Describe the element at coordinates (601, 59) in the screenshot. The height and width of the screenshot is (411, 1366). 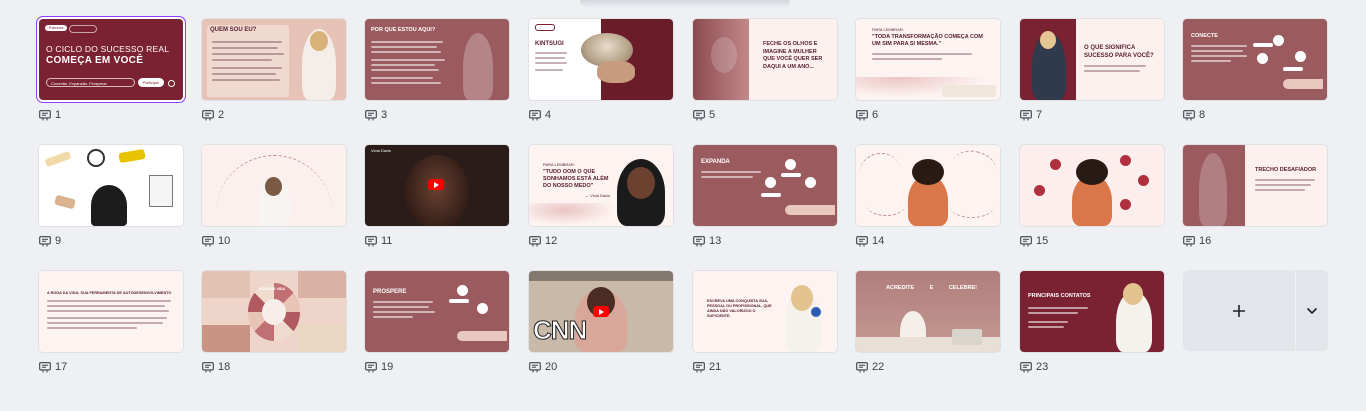
I see `slide-thumbnail-4: KINTSUGI` at that location.